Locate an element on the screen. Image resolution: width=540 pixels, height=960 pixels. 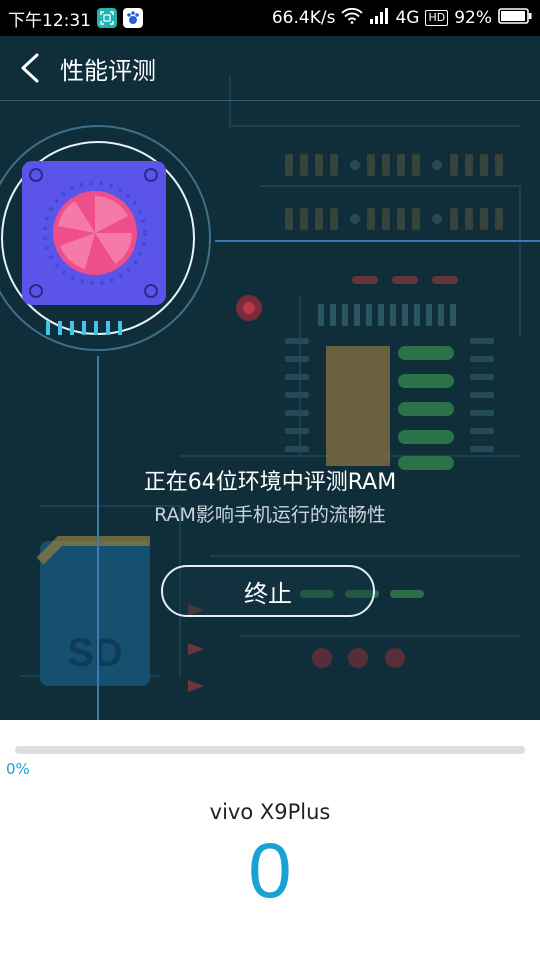
battery-level: 92% is located at coordinates (473, 18).